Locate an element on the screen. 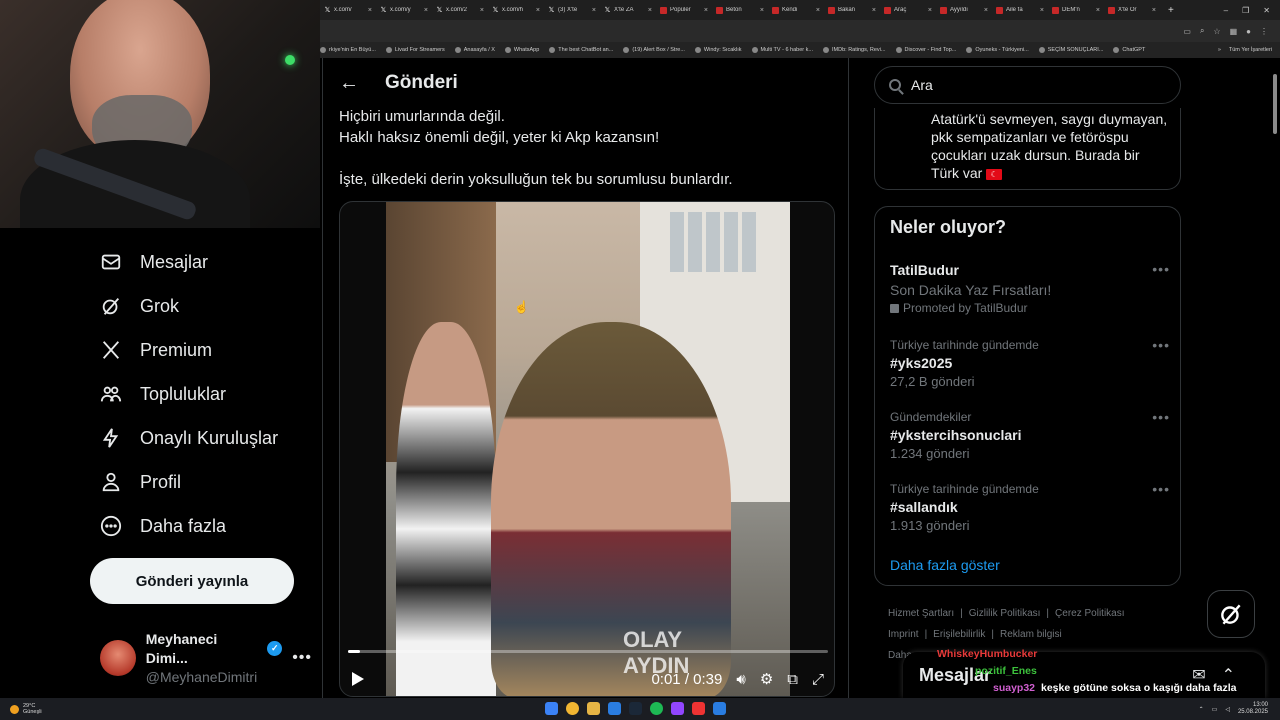 This screenshot has height=720, width=1280. page-scrollbar is located at coordinates (1275, 378).